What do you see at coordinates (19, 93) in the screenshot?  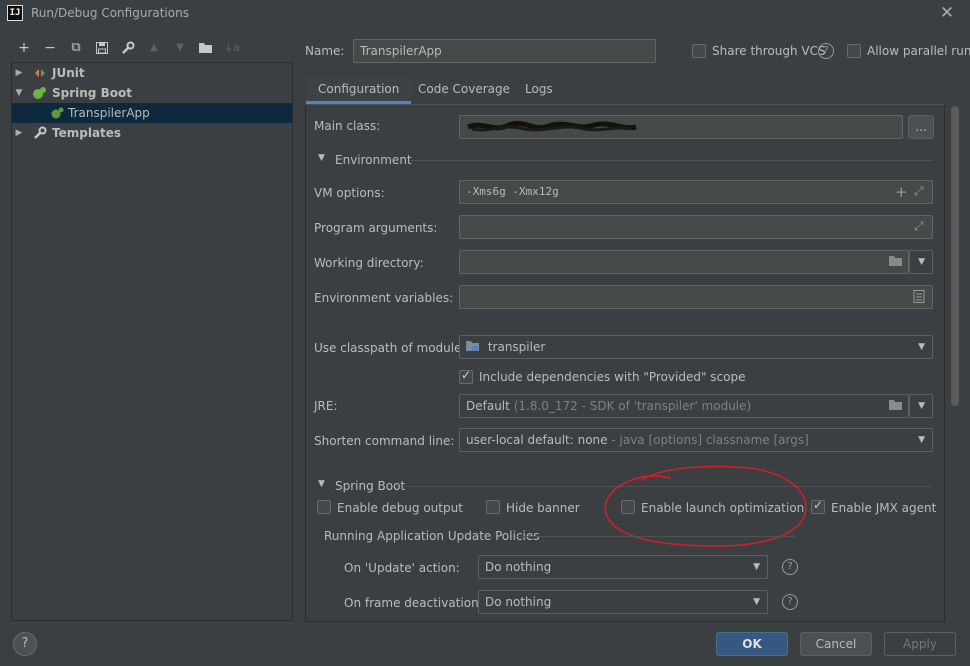 I see `expanded-arrow-icon: ▼` at bounding box center [19, 93].